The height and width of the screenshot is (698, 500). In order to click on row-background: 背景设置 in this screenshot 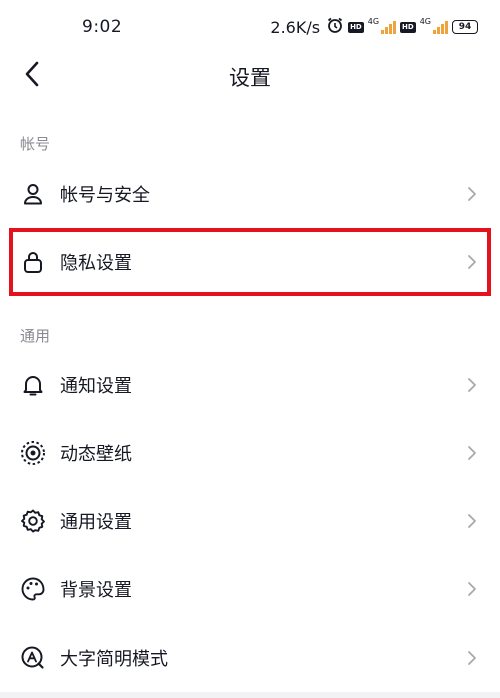, I will do `click(250, 589)`.